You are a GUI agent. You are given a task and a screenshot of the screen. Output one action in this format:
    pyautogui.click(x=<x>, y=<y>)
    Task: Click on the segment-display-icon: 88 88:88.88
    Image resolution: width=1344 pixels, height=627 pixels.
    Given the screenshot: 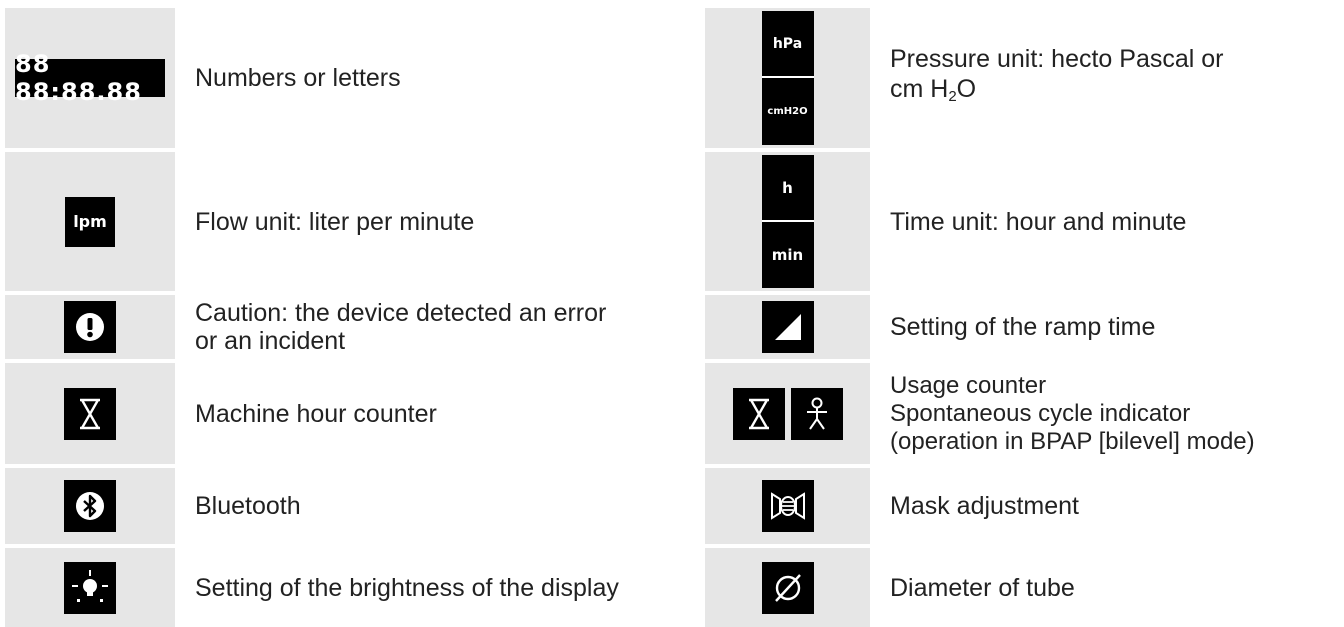 What is the action you would take?
    pyautogui.click(x=90, y=78)
    